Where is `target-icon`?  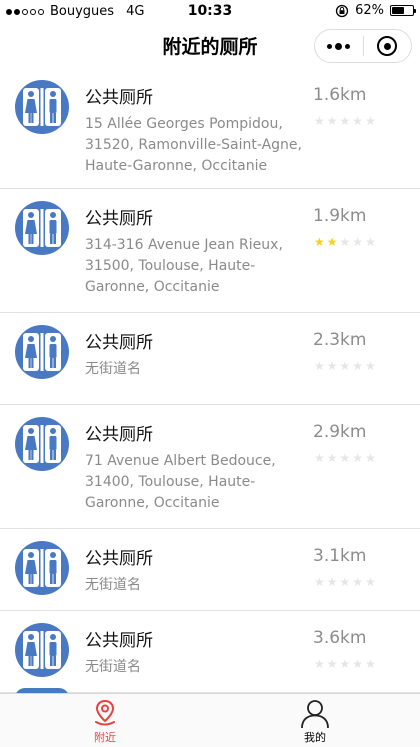 target-icon is located at coordinates (387, 46).